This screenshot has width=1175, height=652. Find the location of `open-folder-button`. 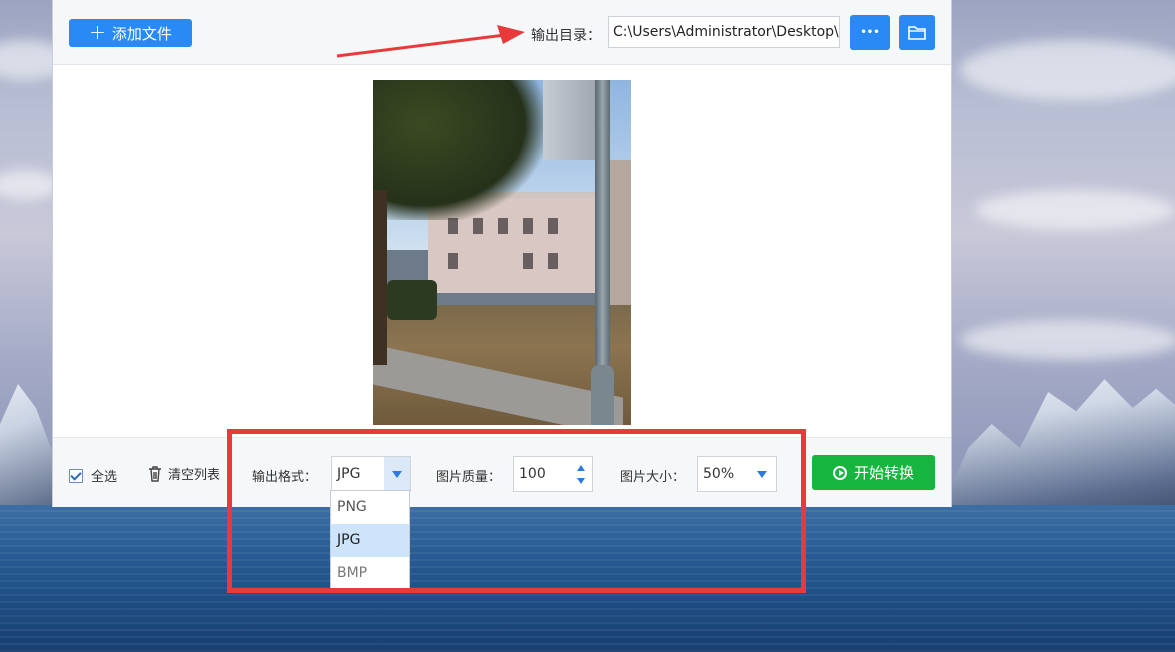

open-folder-button is located at coordinates (917, 32).